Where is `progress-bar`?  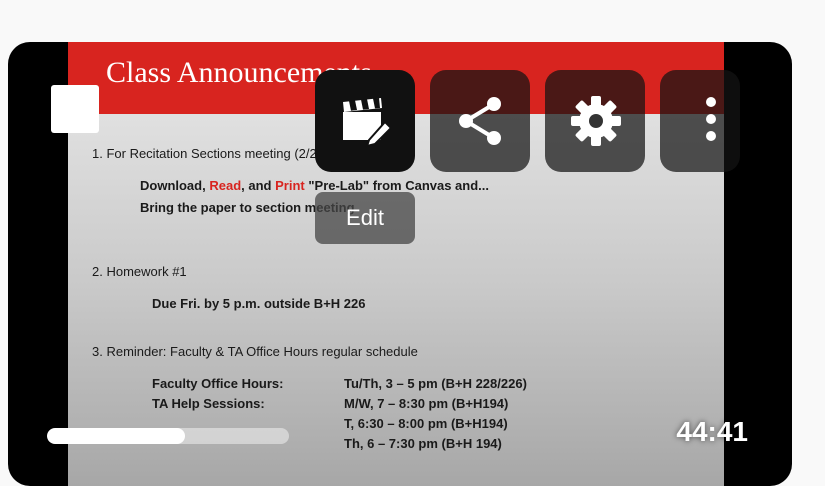 progress-bar is located at coordinates (168, 436).